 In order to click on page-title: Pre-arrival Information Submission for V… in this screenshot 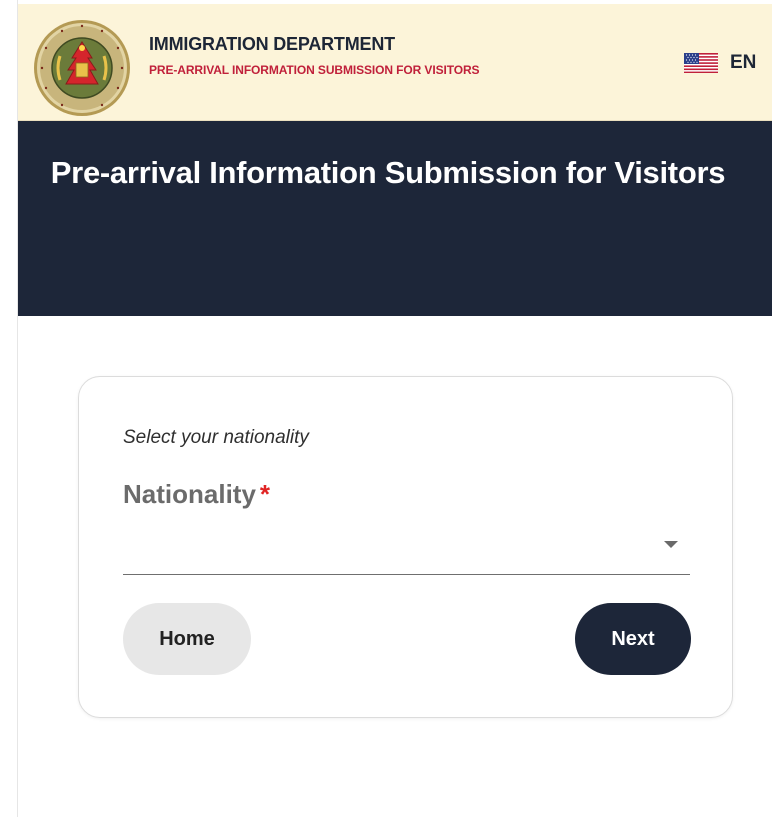, I will do `click(388, 172)`.